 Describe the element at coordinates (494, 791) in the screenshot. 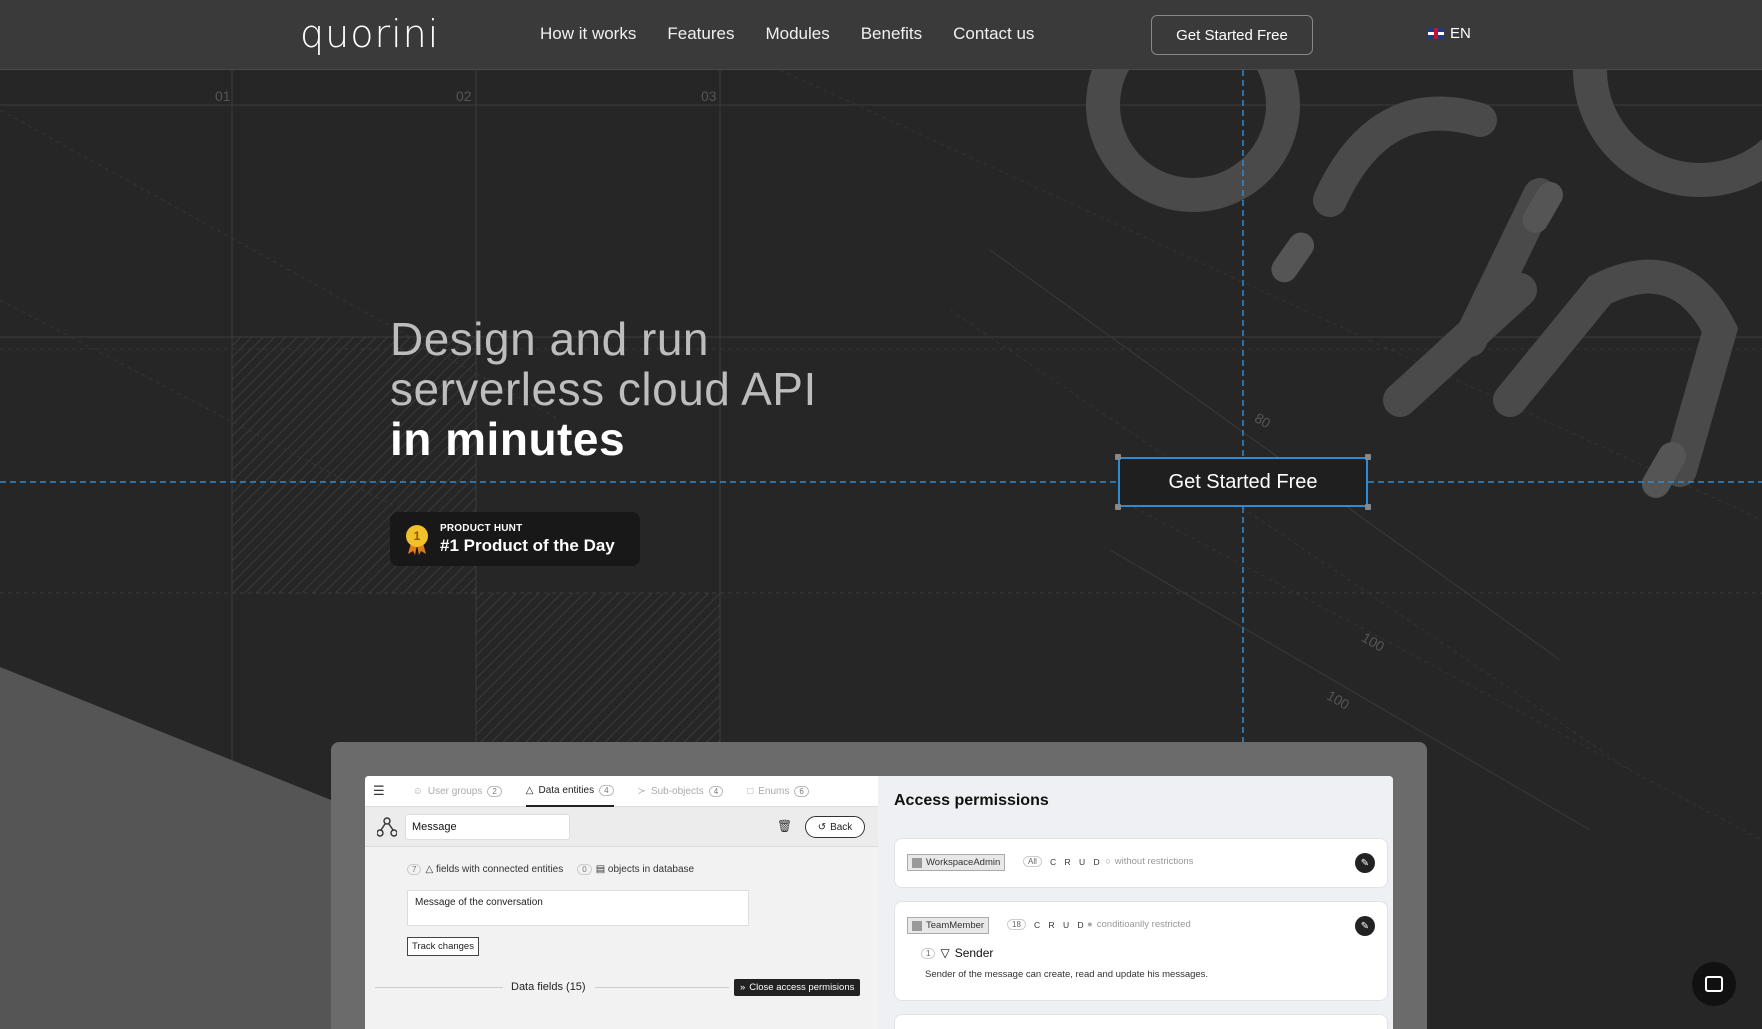

I see `tab-count: 2` at that location.